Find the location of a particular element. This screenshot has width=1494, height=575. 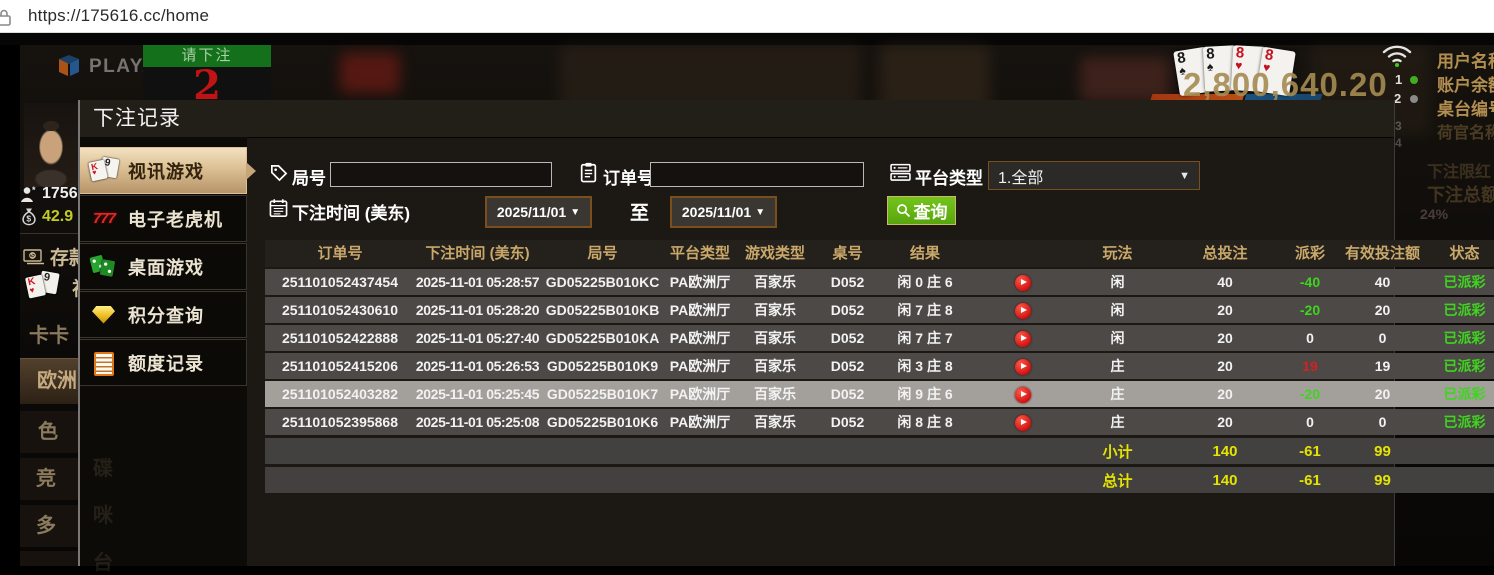

bet-limit-label: 下注限红 is located at coordinates (1459, 172).